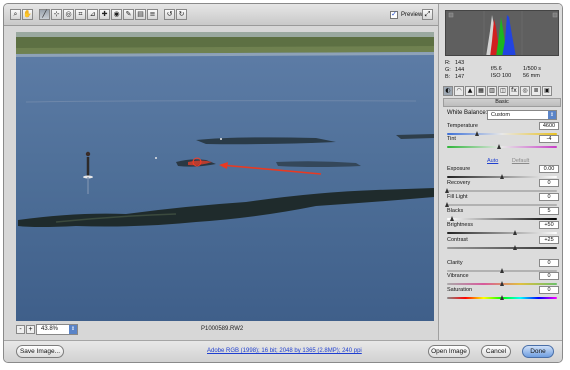 The width and height of the screenshot is (570, 370). I want to click on zoom-level-select: 43.8% ⇕, so click(57, 329).